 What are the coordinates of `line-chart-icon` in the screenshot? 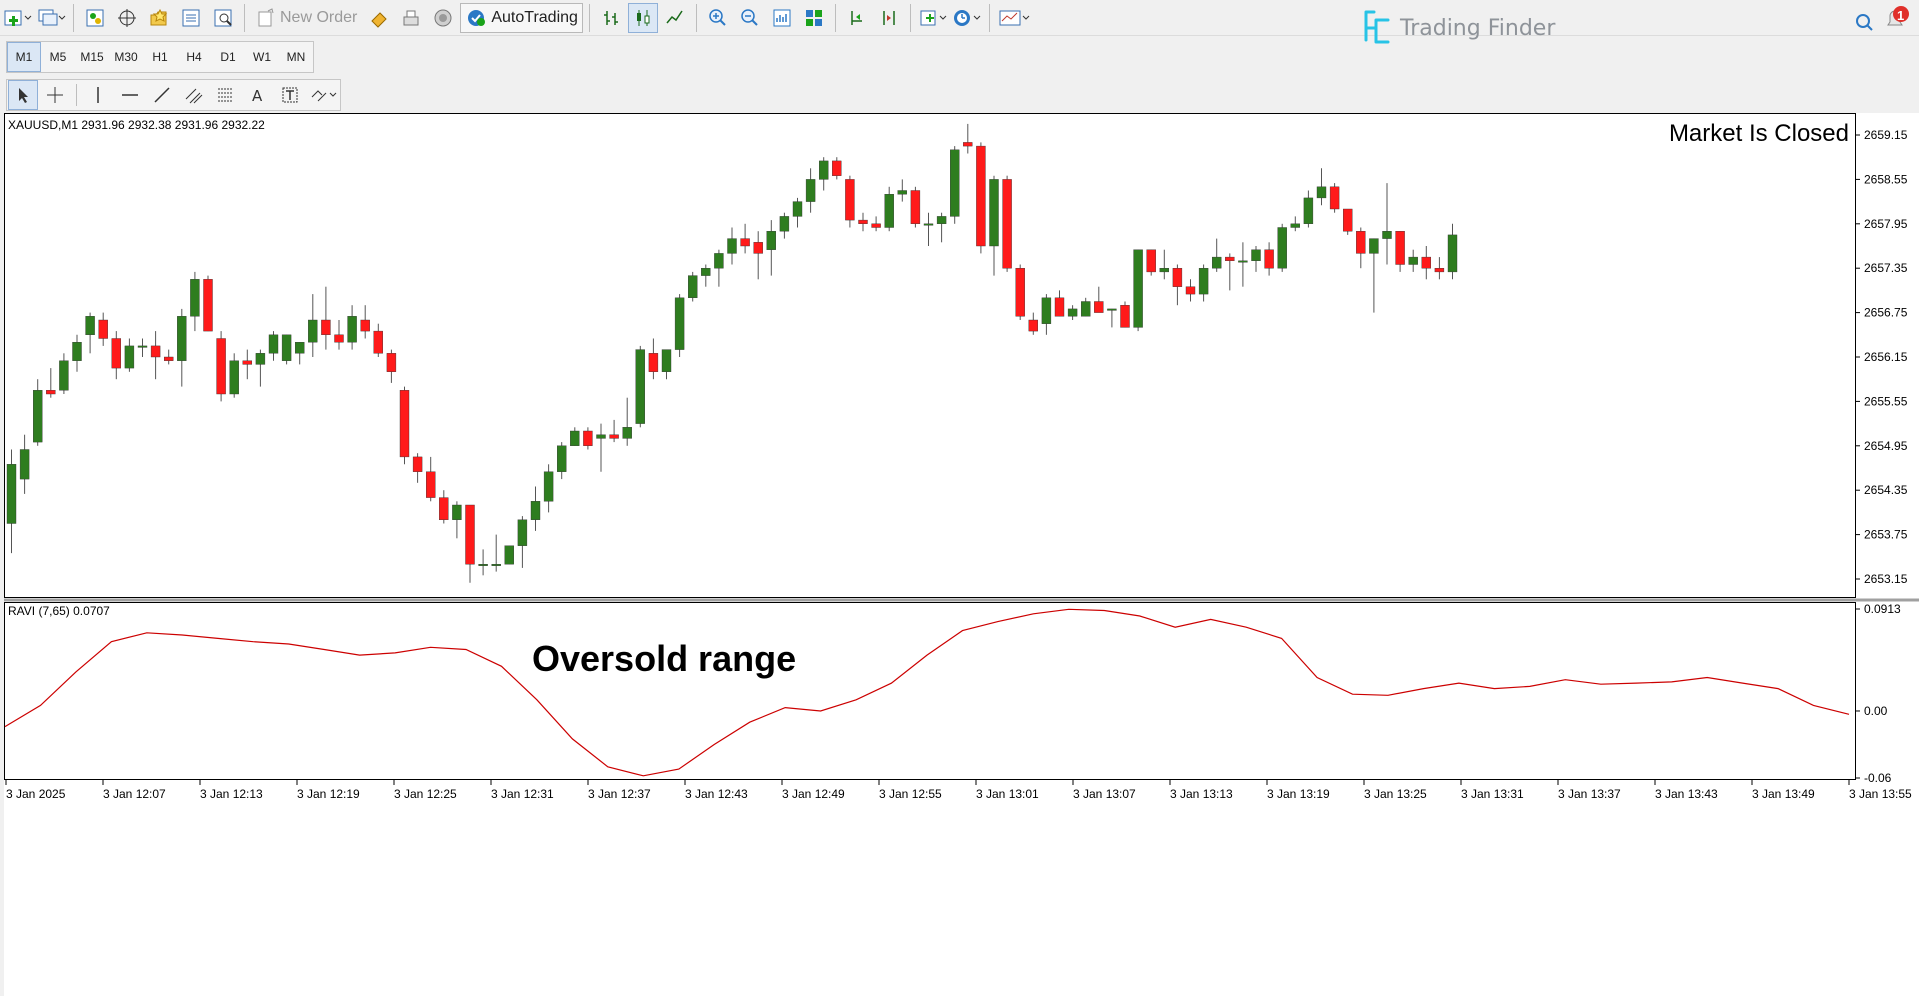 It's located at (675, 18).